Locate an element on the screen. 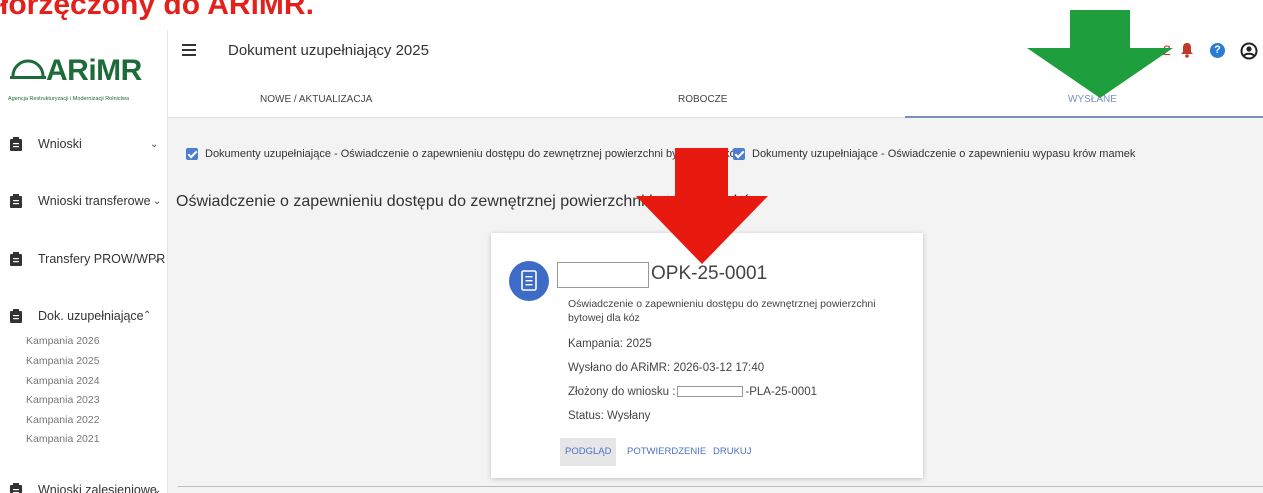 This screenshot has height=493, width=1263. redacted-box is located at coordinates (710, 392).